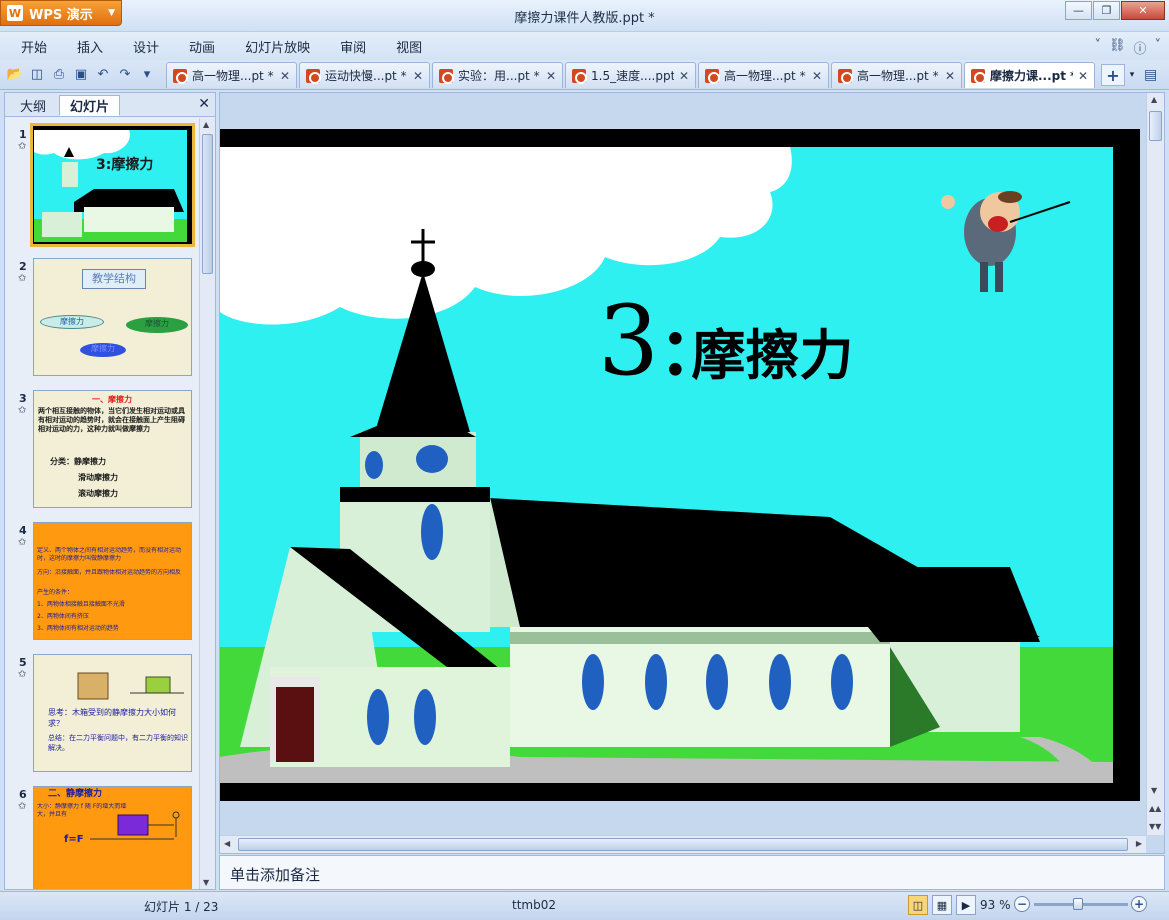 The width and height of the screenshot is (1169, 920). I want to click on thumbnail-row: 6 ✩ 二、静摩擦力 大小：静摩擦力 f 随 F的增大而增大，并且有 f=F, so click(102, 835).